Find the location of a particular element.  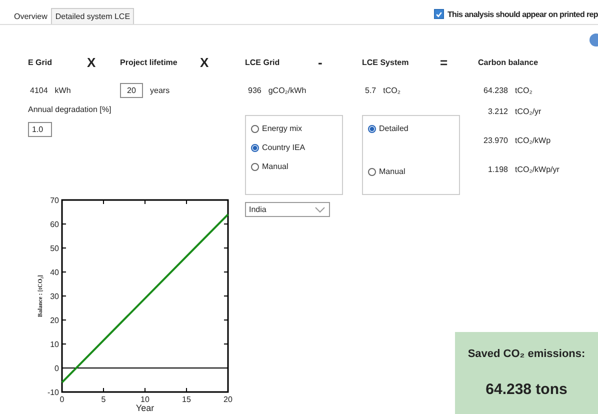

print-checkbox is located at coordinates (439, 14).